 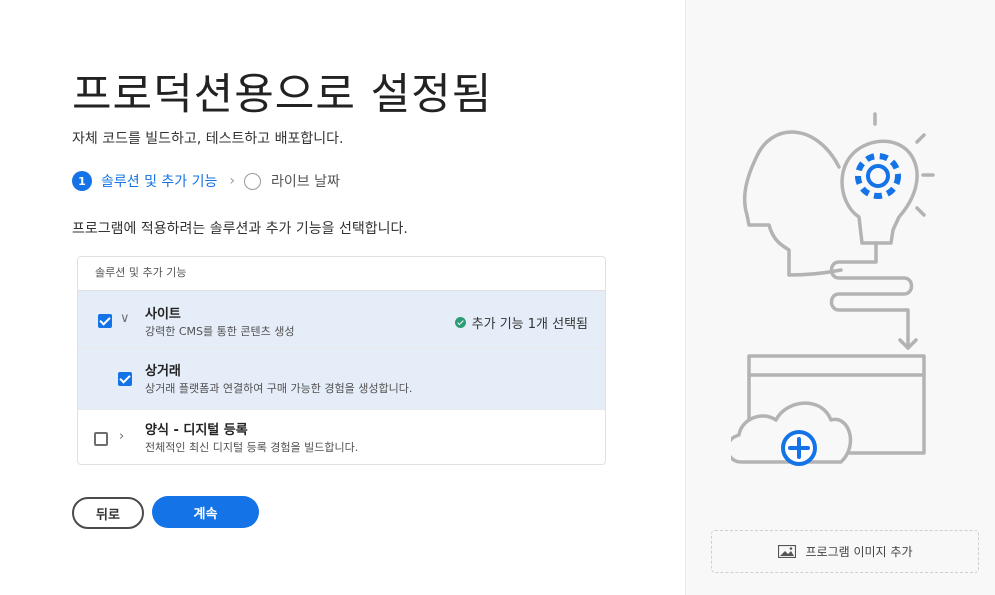 I want to click on sites-checkbox, so click(x=105, y=321).